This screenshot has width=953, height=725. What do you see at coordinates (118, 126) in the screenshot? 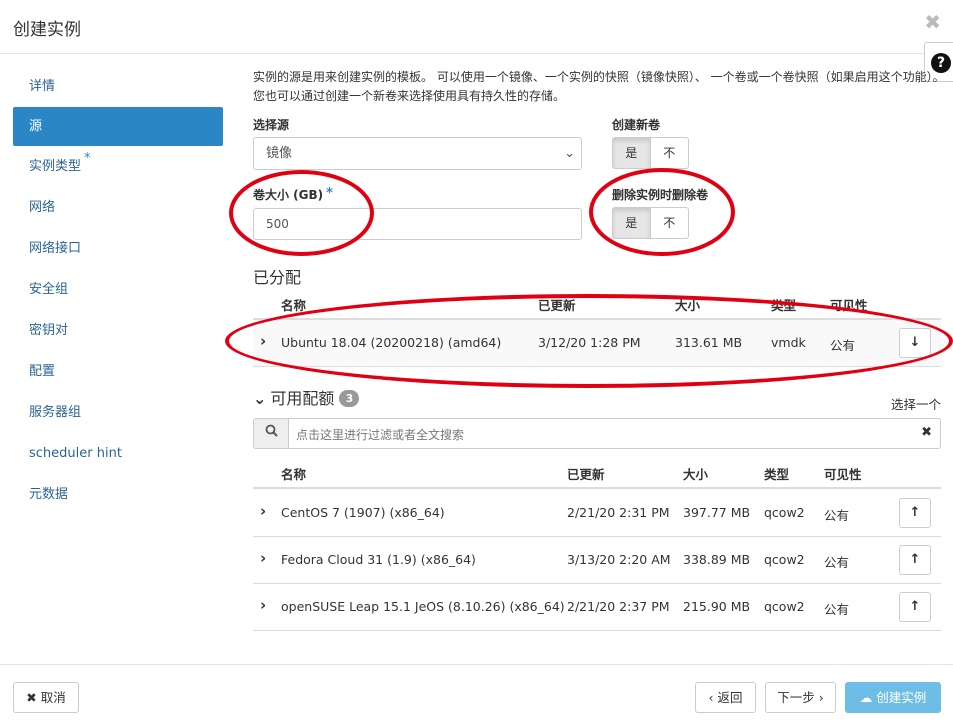
I see `nav-item-source: 源` at bounding box center [118, 126].